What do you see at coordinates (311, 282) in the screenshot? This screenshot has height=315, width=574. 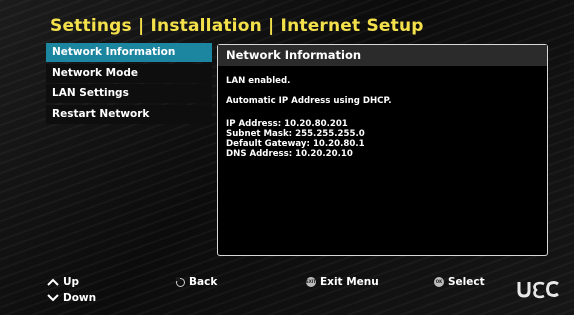 I see `exit-icon: EXIT` at bounding box center [311, 282].